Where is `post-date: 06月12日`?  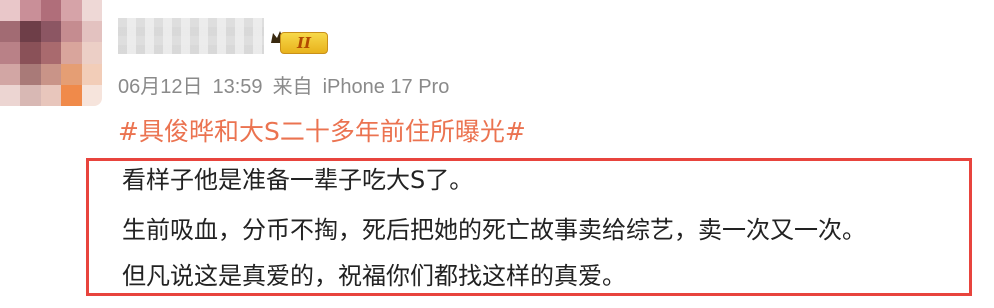
post-date: 06月12日 is located at coordinates (160, 87).